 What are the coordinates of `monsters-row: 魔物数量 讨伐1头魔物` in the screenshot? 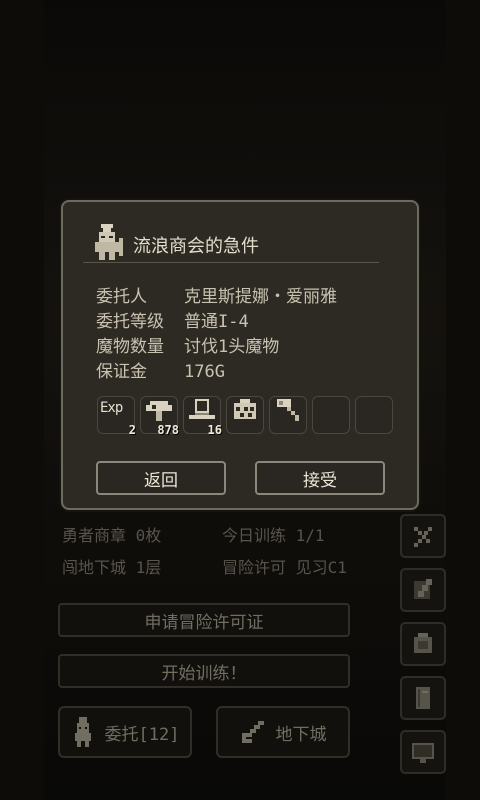 It's located at (187, 344).